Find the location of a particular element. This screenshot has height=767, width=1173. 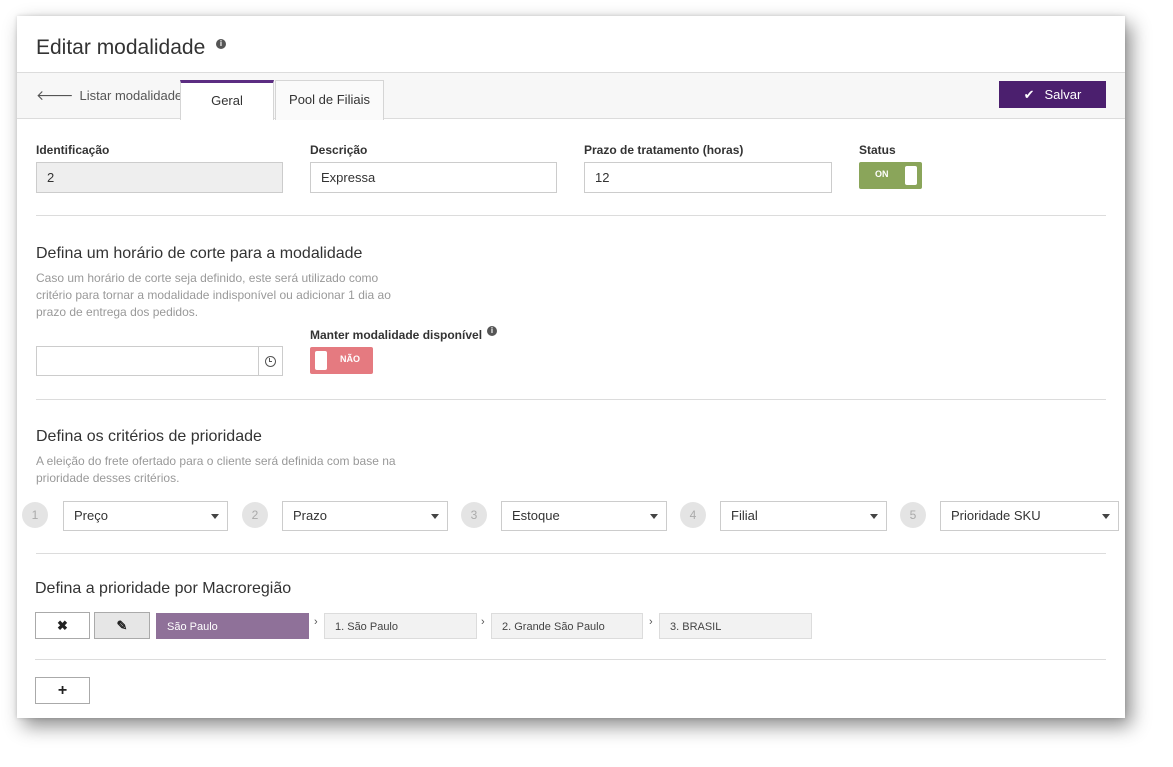

add-region-button: + is located at coordinates (62, 690).